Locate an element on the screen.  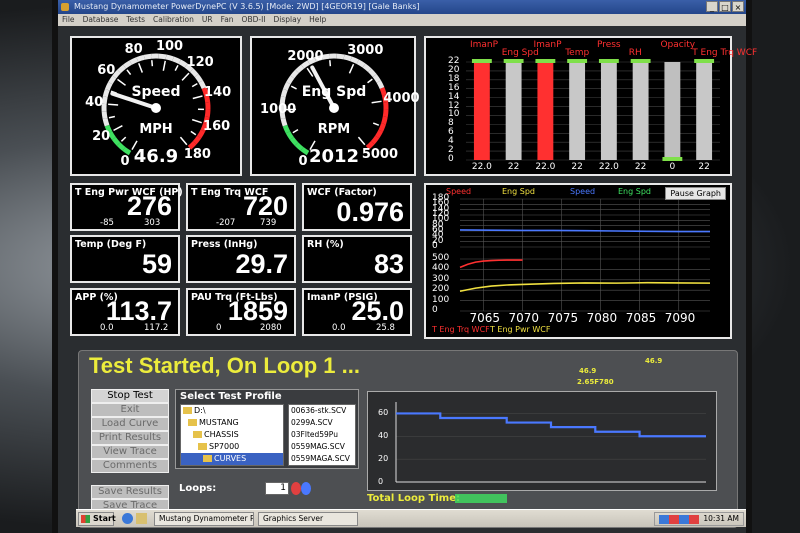
tree-folder-item: D:\ is located at coordinates (232, 411).